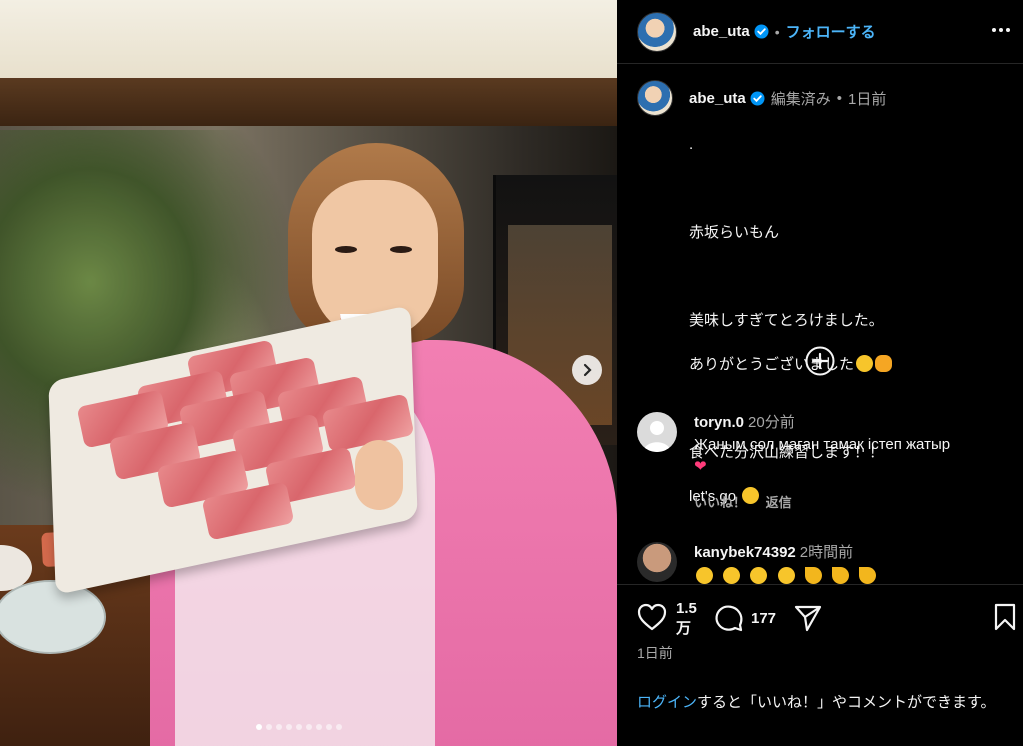  I want to click on caption-header: abe_uta 編集済み • 1日前, so click(822, 98).